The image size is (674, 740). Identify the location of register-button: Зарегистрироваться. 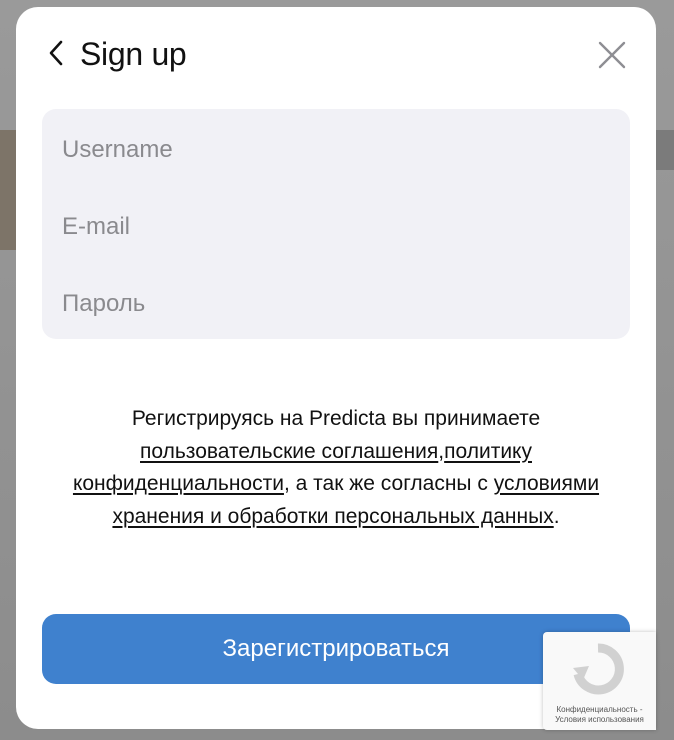
(336, 649).